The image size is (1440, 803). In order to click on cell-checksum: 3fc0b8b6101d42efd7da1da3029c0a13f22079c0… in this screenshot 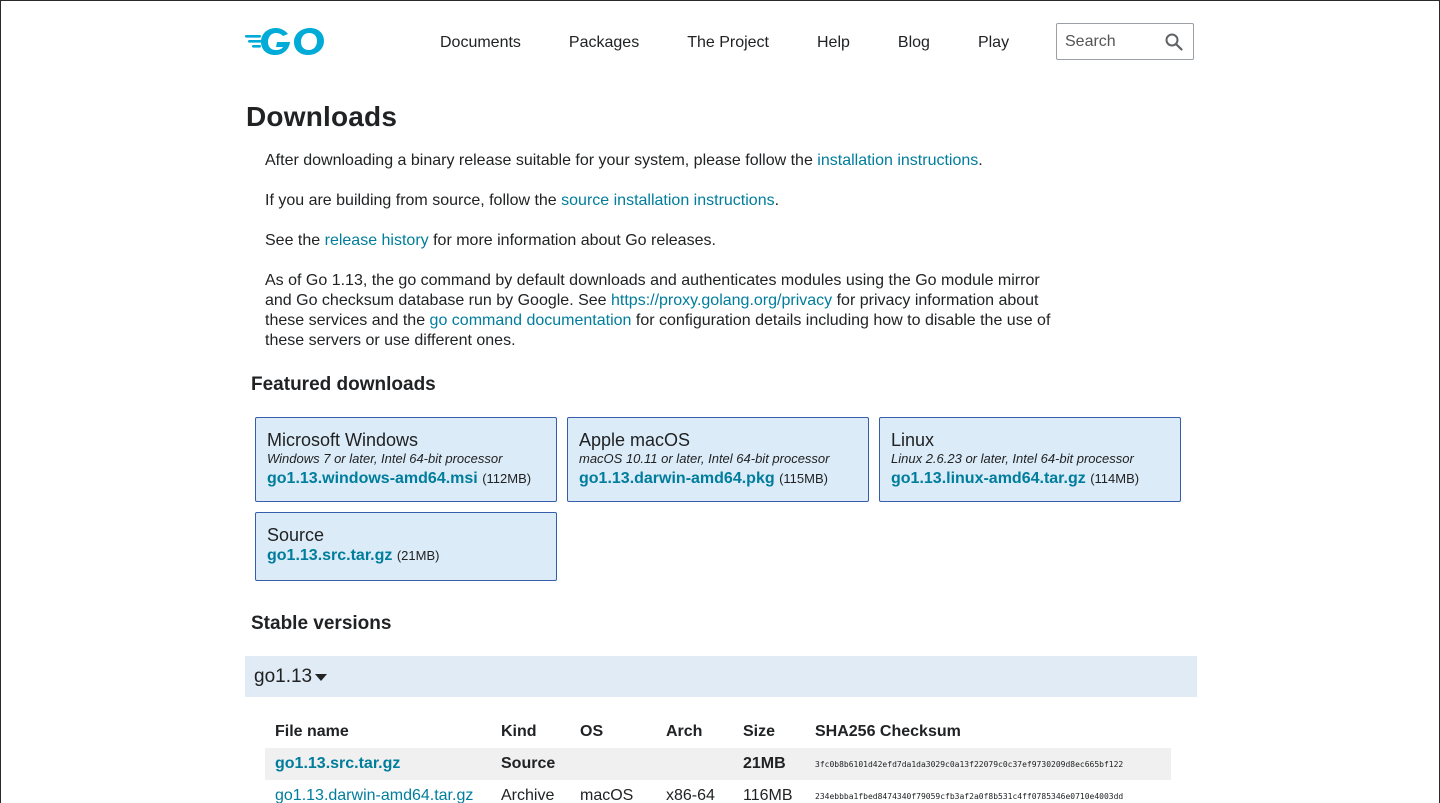, I will do `click(988, 764)`.